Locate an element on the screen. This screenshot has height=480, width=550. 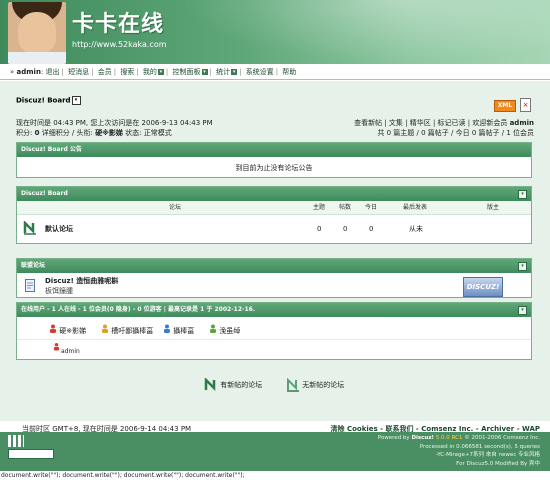
nav-members: 会员 is located at coordinates (105, 72).